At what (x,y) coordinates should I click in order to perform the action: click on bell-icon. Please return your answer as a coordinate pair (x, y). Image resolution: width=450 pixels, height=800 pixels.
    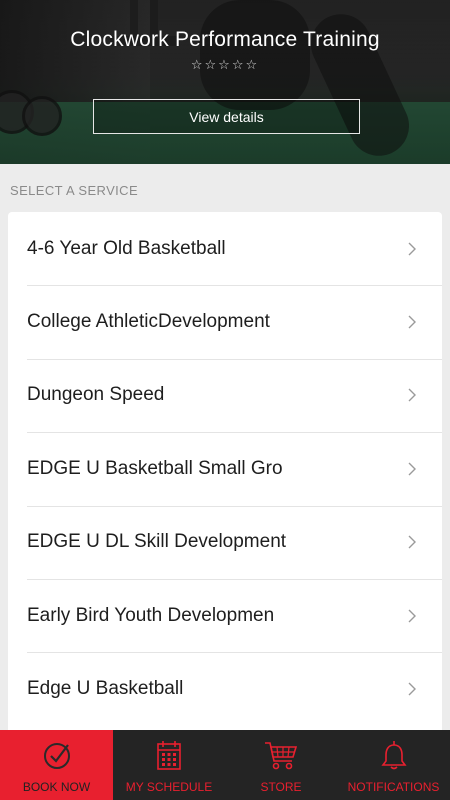
    Looking at the image, I should click on (393, 755).